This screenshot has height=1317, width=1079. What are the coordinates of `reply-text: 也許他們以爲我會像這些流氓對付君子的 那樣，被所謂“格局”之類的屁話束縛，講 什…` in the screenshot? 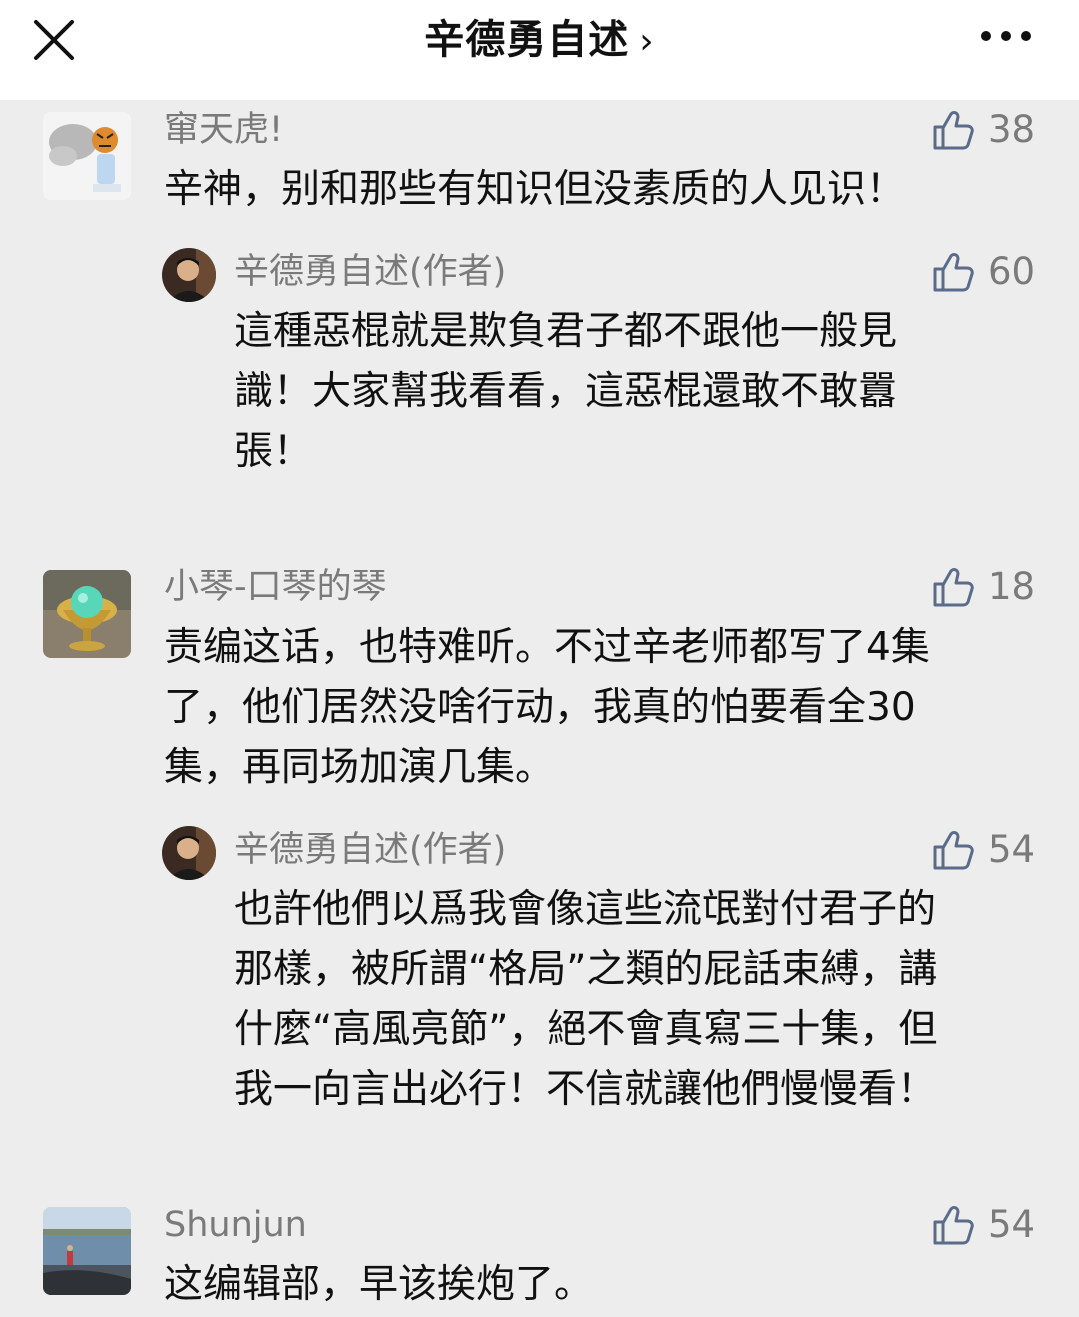 It's located at (585, 1000).